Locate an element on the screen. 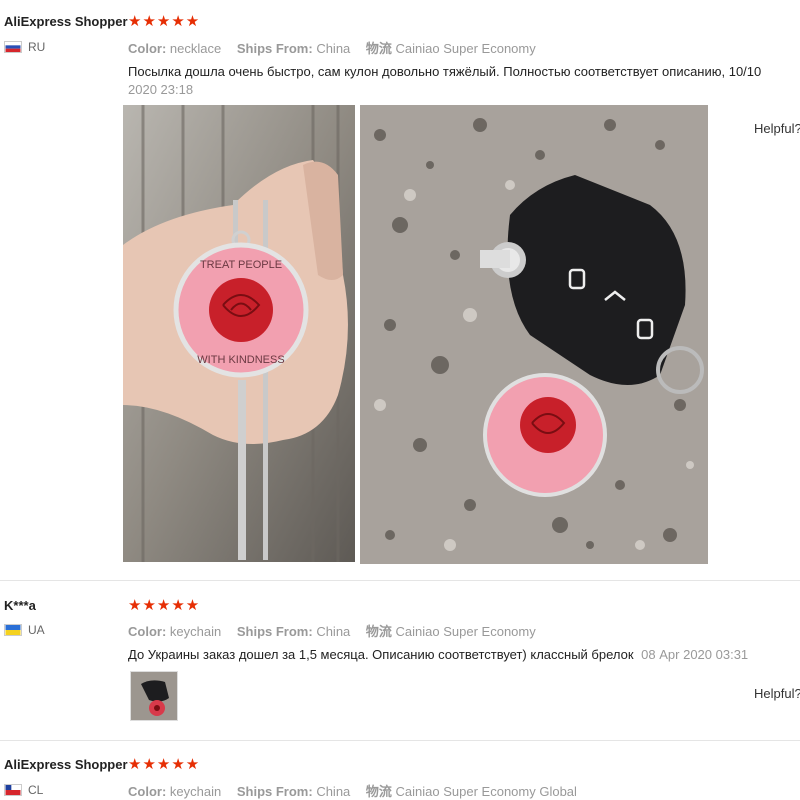 This screenshot has width=800, height=800. reviewer-country: RU is located at coordinates (24, 47).